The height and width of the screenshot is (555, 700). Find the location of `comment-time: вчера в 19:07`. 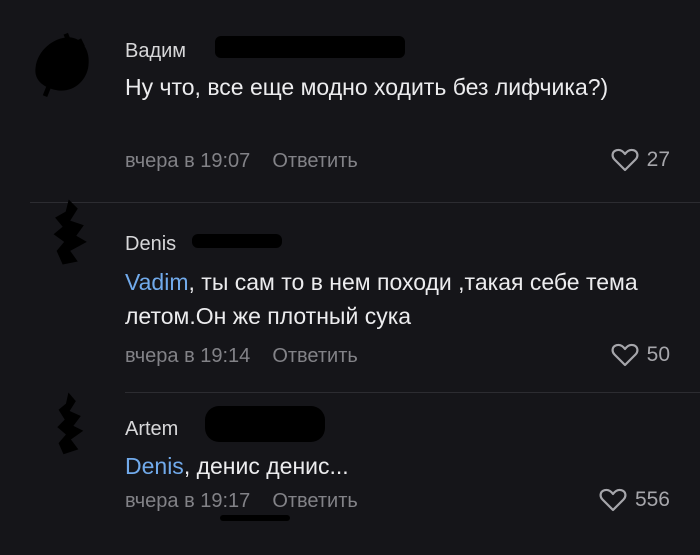

comment-time: вчера в 19:07 is located at coordinates (188, 161).